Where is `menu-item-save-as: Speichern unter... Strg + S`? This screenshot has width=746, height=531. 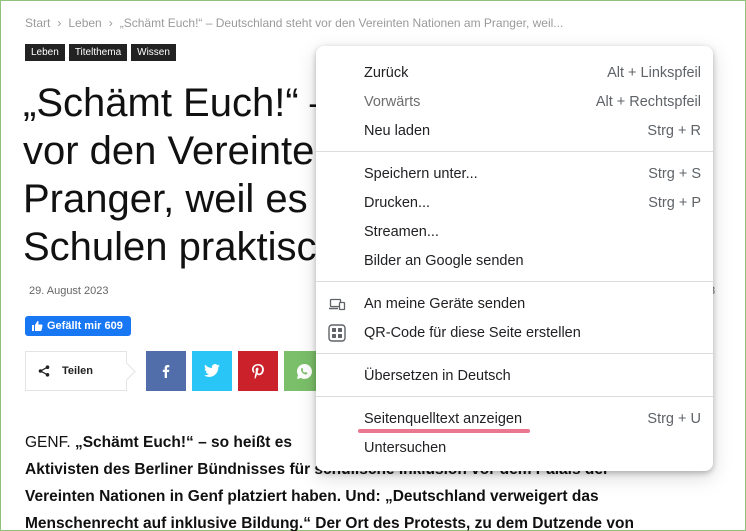 menu-item-save-as: Speichern unter... Strg + S is located at coordinates (514, 173).